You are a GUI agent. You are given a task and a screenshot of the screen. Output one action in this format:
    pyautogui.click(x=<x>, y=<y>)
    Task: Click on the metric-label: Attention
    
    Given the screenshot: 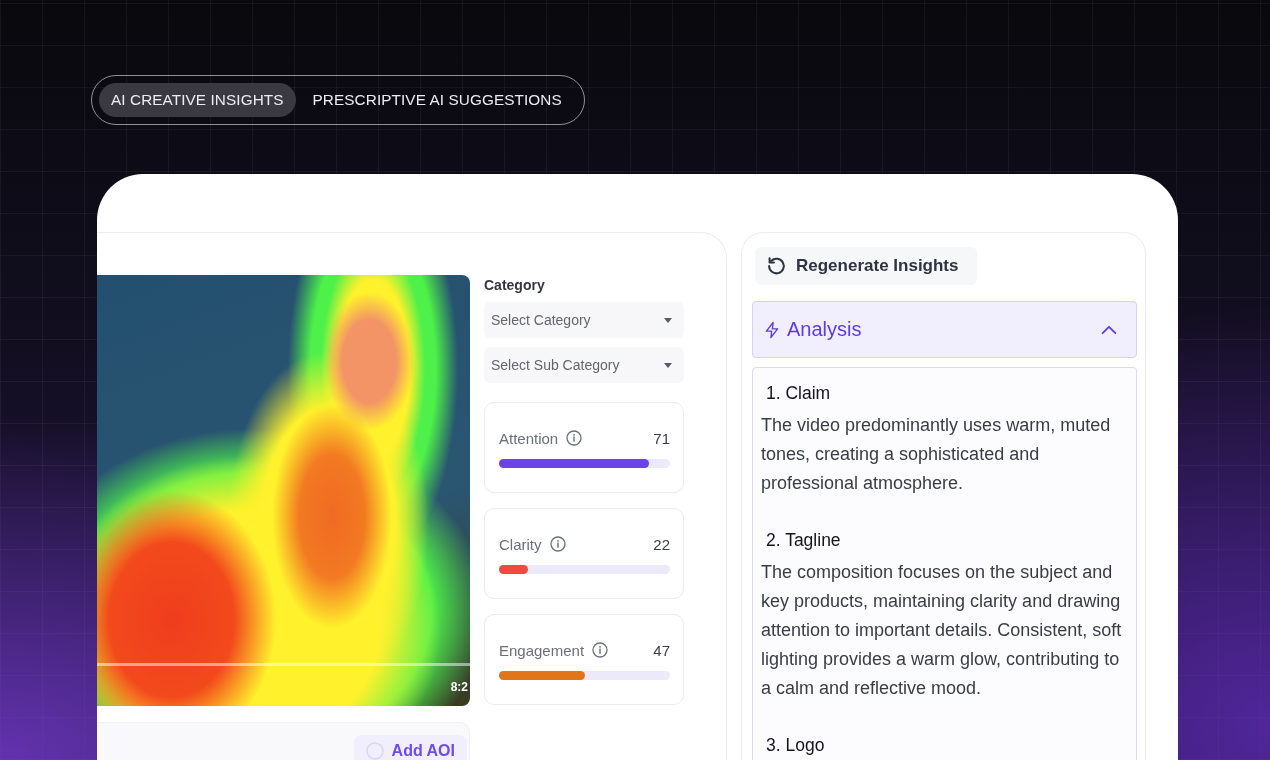 What is the action you would take?
    pyautogui.click(x=529, y=438)
    